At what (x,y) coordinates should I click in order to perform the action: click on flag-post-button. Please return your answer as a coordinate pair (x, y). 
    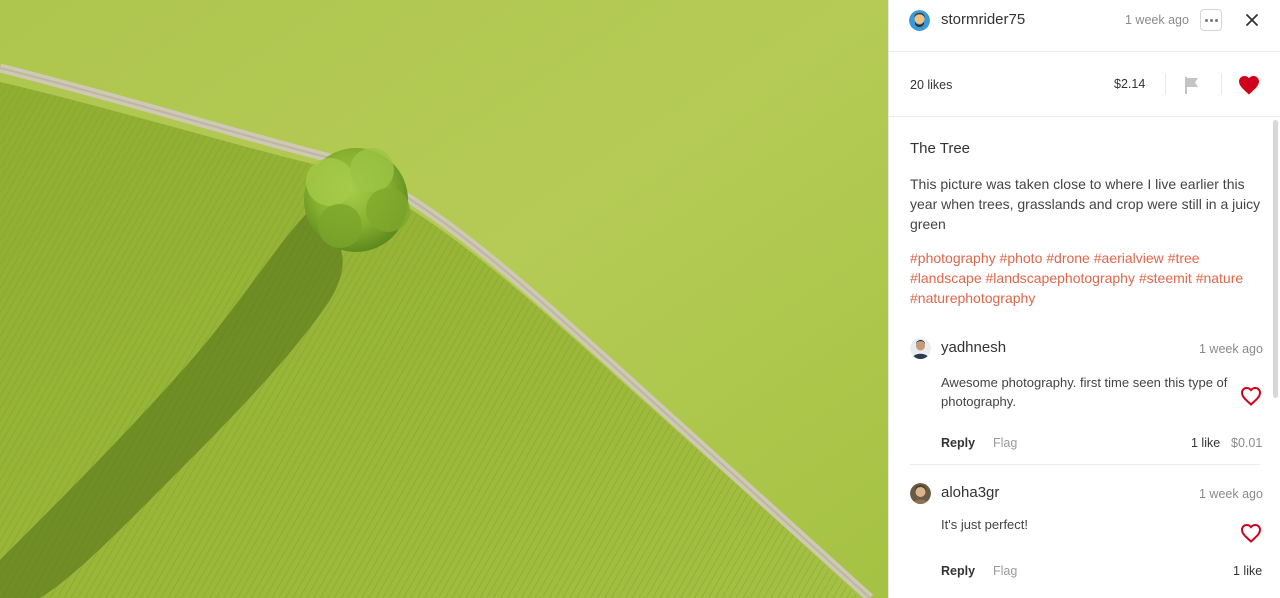
    Looking at the image, I should click on (1192, 85).